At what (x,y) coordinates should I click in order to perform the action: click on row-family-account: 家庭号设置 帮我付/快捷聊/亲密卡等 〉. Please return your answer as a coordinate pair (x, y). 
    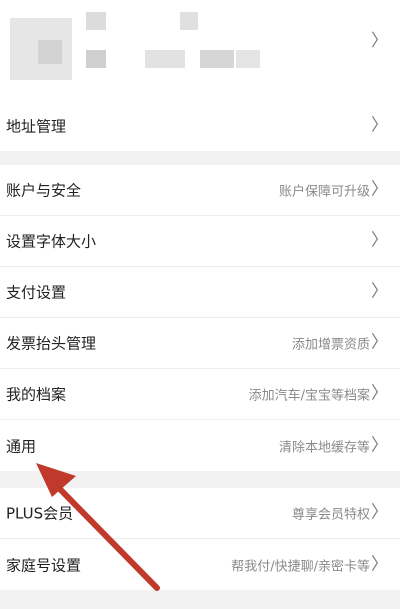
    Looking at the image, I should click on (200, 564).